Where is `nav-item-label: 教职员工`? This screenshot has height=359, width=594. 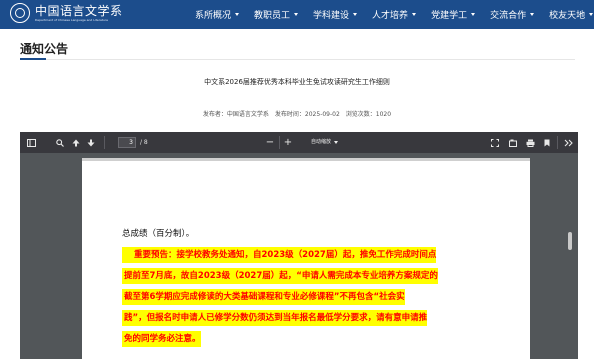
nav-item-label: 教职员工 is located at coordinates (272, 16).